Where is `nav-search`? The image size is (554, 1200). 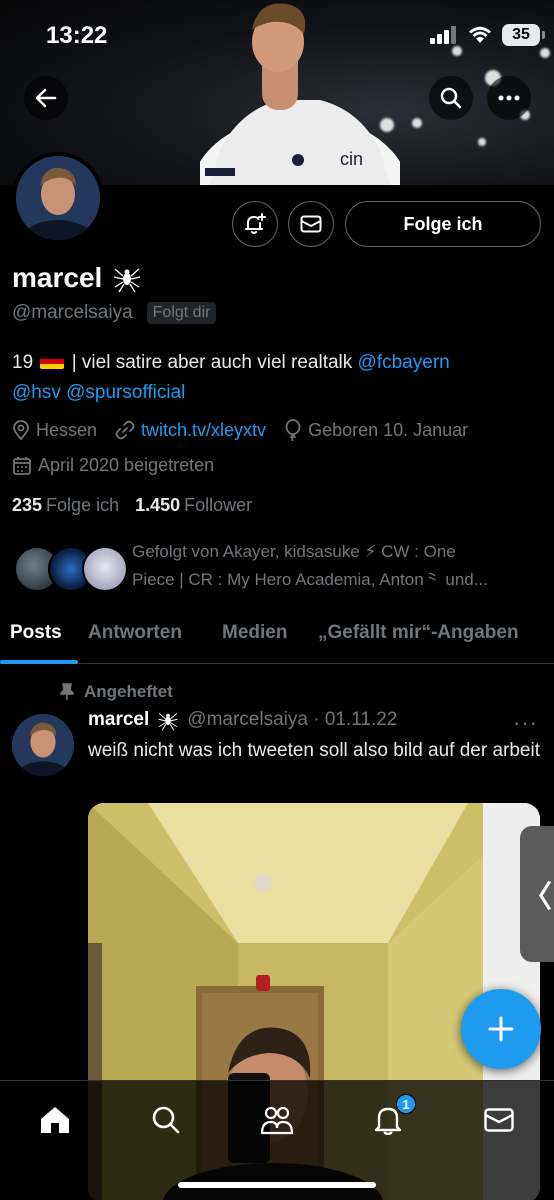 nav-search is located at coordinates (166, 1120).